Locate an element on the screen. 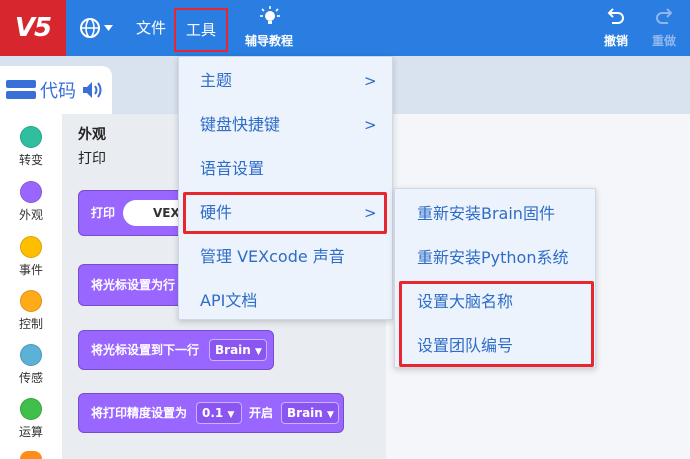 This screenshot has width=690, height=459. subsection-title: 打印 is located at coordinates (92, 159).